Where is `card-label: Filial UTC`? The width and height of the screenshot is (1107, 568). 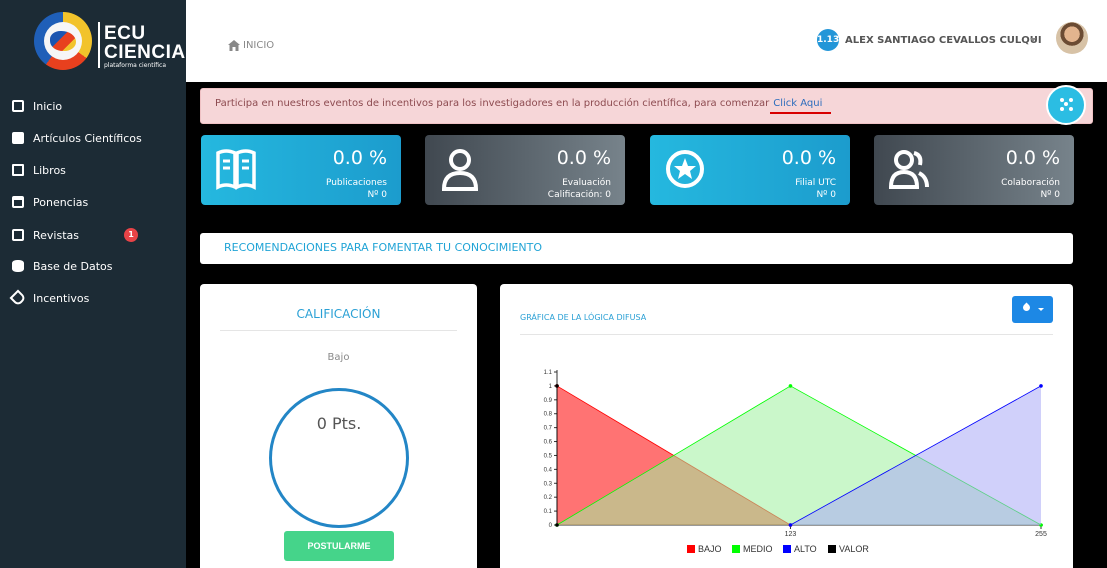
card-label: Filial UTC is located at coordinates (815, 183).